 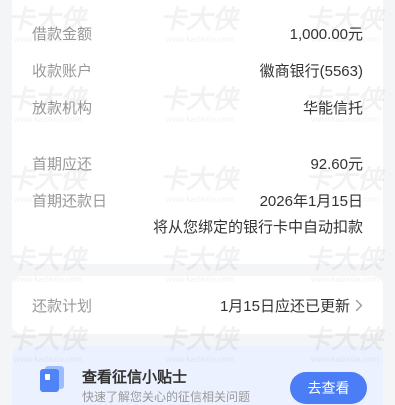 What do you see at coordinates (332, 108) in the screenshot?
I see `lender-value: 华能信托` at bounding box center [332, 108].